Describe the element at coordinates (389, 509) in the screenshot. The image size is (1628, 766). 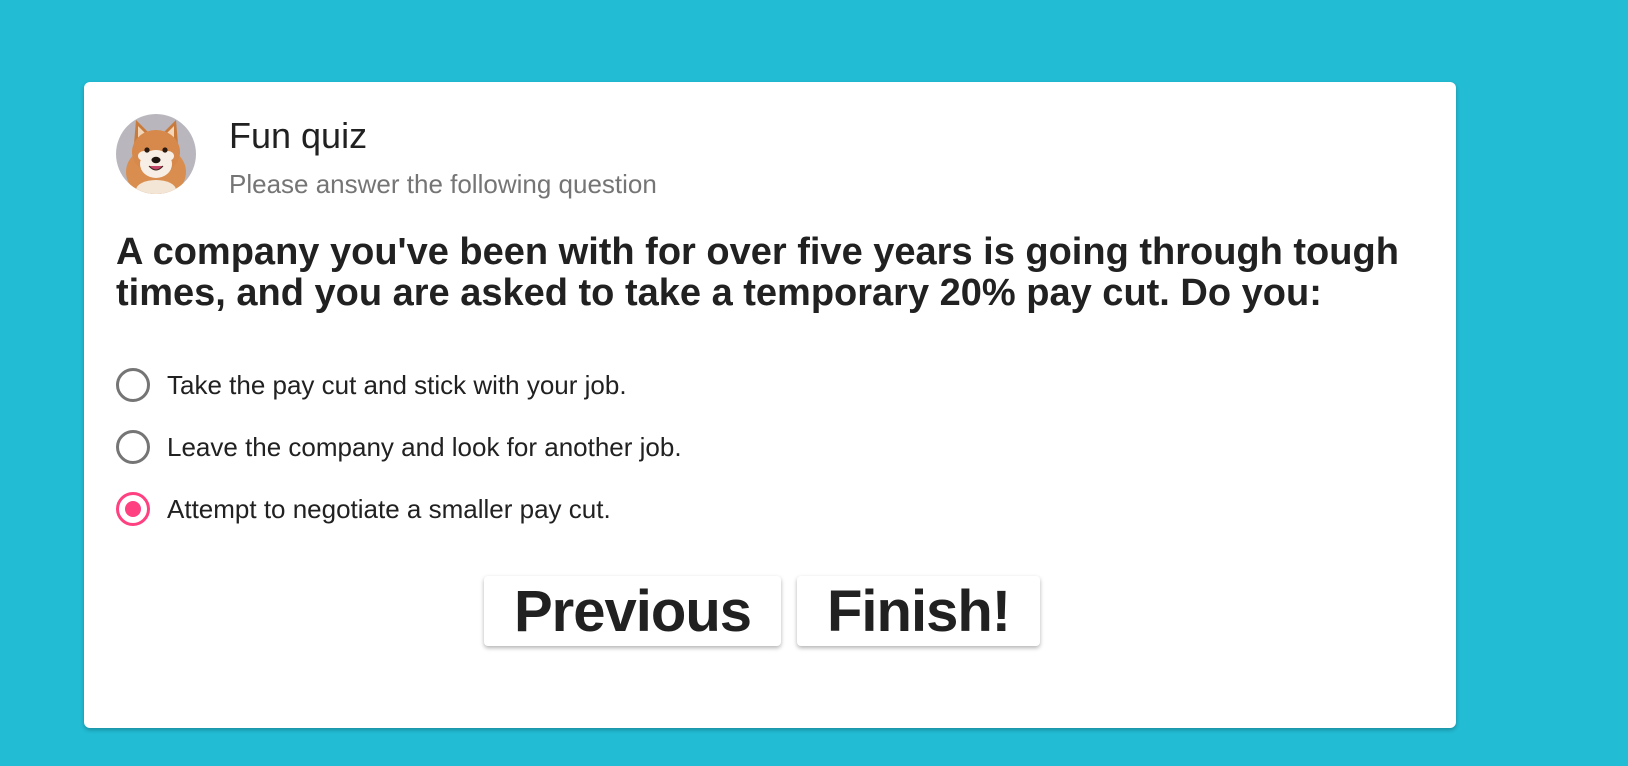
I see `answer-option-label: Attempt to negotiate a smaller pay cut.` at that location.